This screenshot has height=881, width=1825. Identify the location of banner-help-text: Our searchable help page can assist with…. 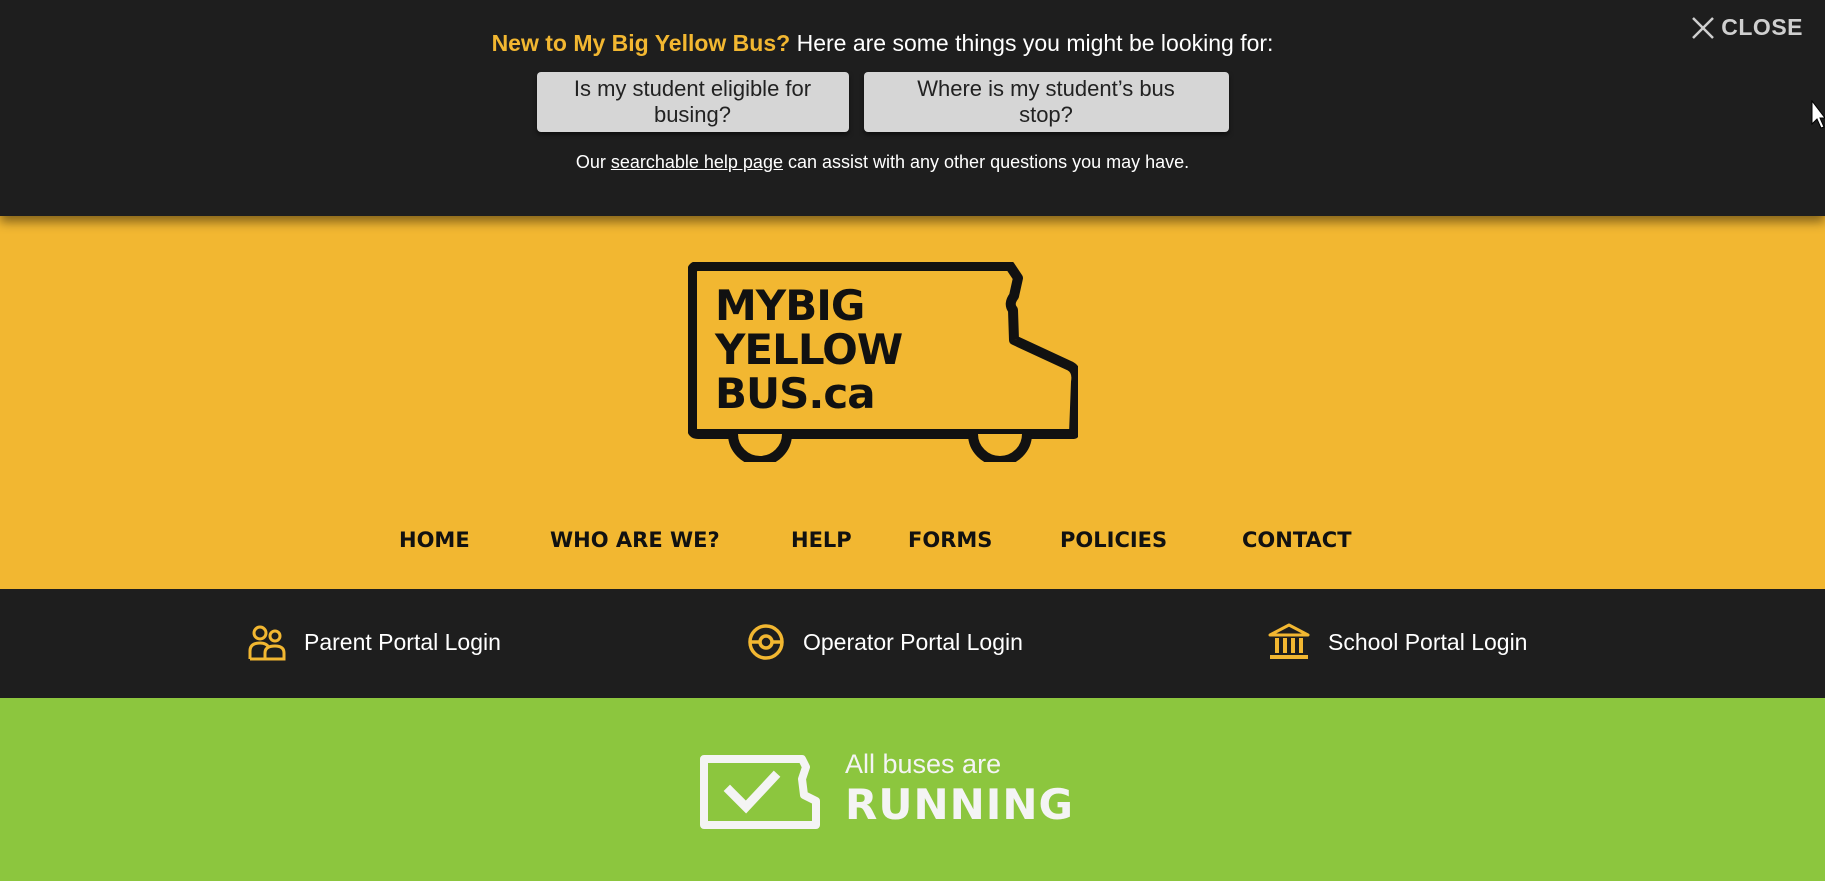
(882, 162).